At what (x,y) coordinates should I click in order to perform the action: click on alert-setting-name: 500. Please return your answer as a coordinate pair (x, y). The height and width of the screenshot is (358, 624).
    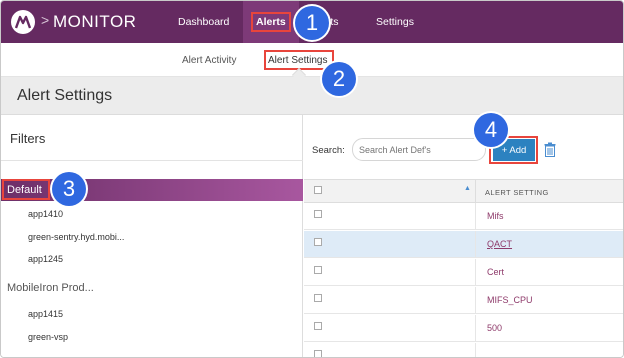
    Looking at the image, I should click on (494, 328).